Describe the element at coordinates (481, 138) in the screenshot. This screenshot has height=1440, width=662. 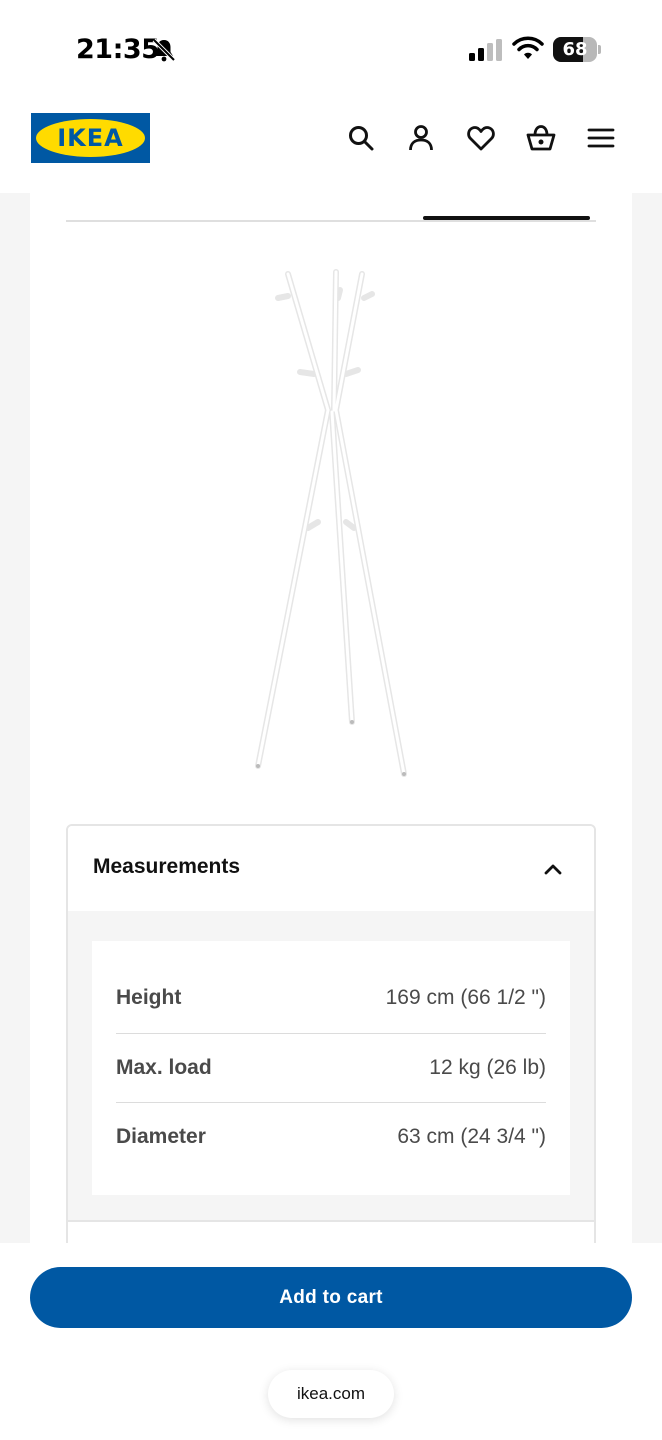
I see `heart-icon` at that location.